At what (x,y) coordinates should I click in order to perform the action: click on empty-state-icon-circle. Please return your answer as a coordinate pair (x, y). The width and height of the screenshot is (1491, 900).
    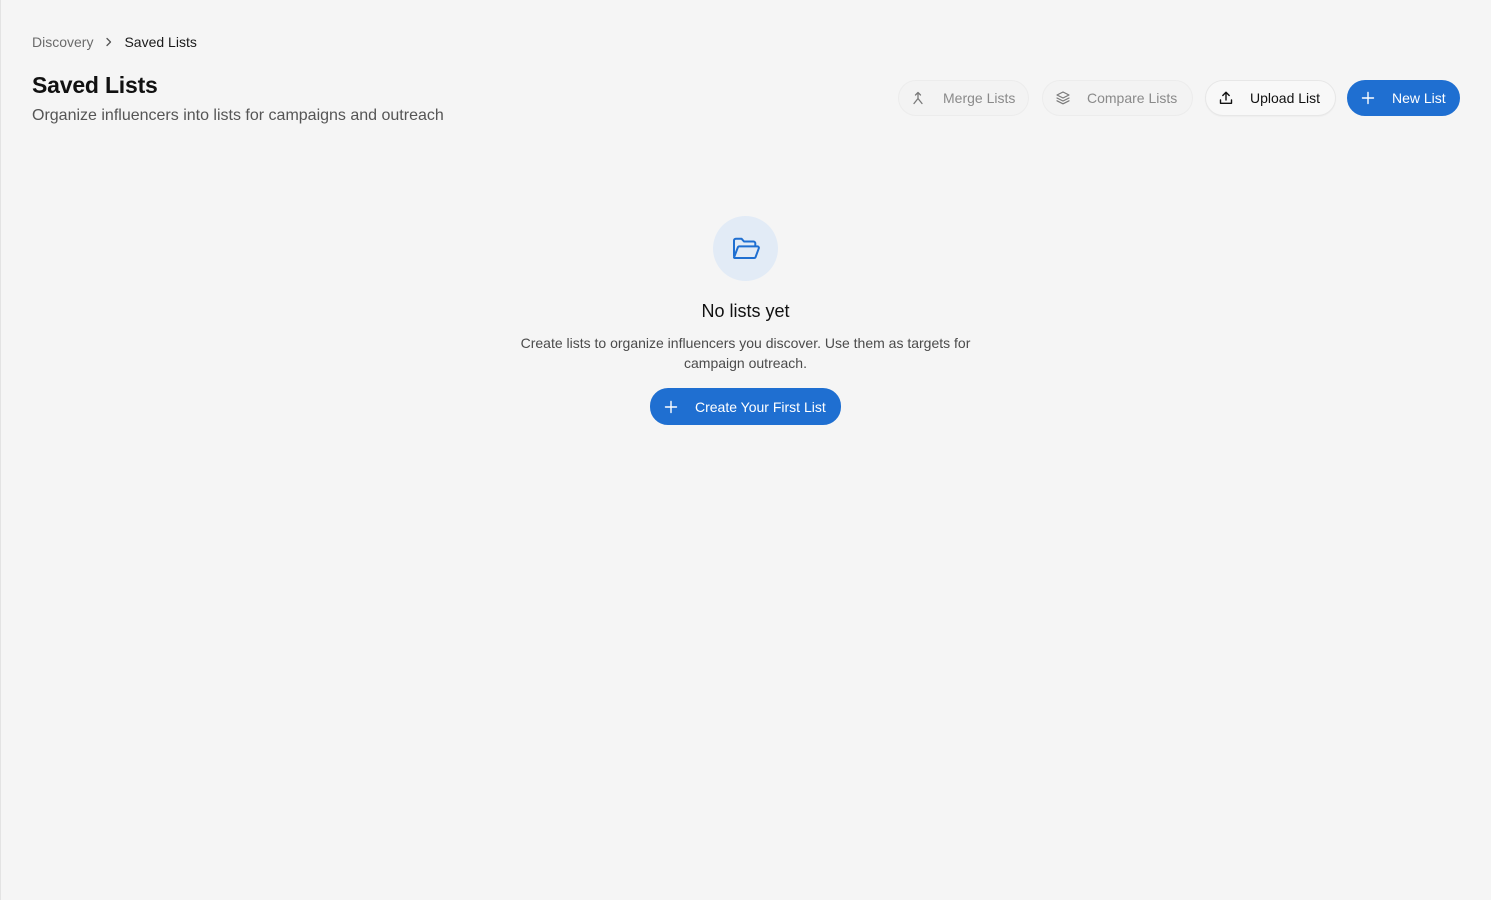
    Looking at the image, I should click on (745, 248).